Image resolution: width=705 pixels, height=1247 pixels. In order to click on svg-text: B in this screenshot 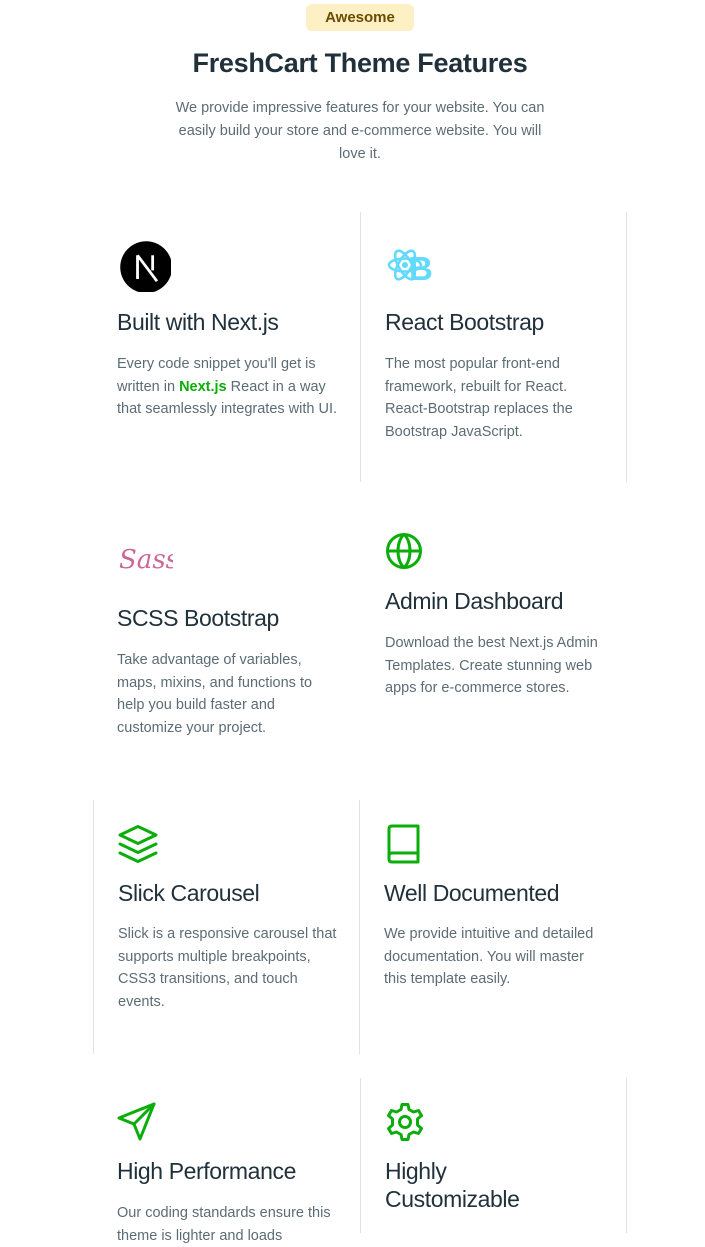, I will do `click(421, 268)`.